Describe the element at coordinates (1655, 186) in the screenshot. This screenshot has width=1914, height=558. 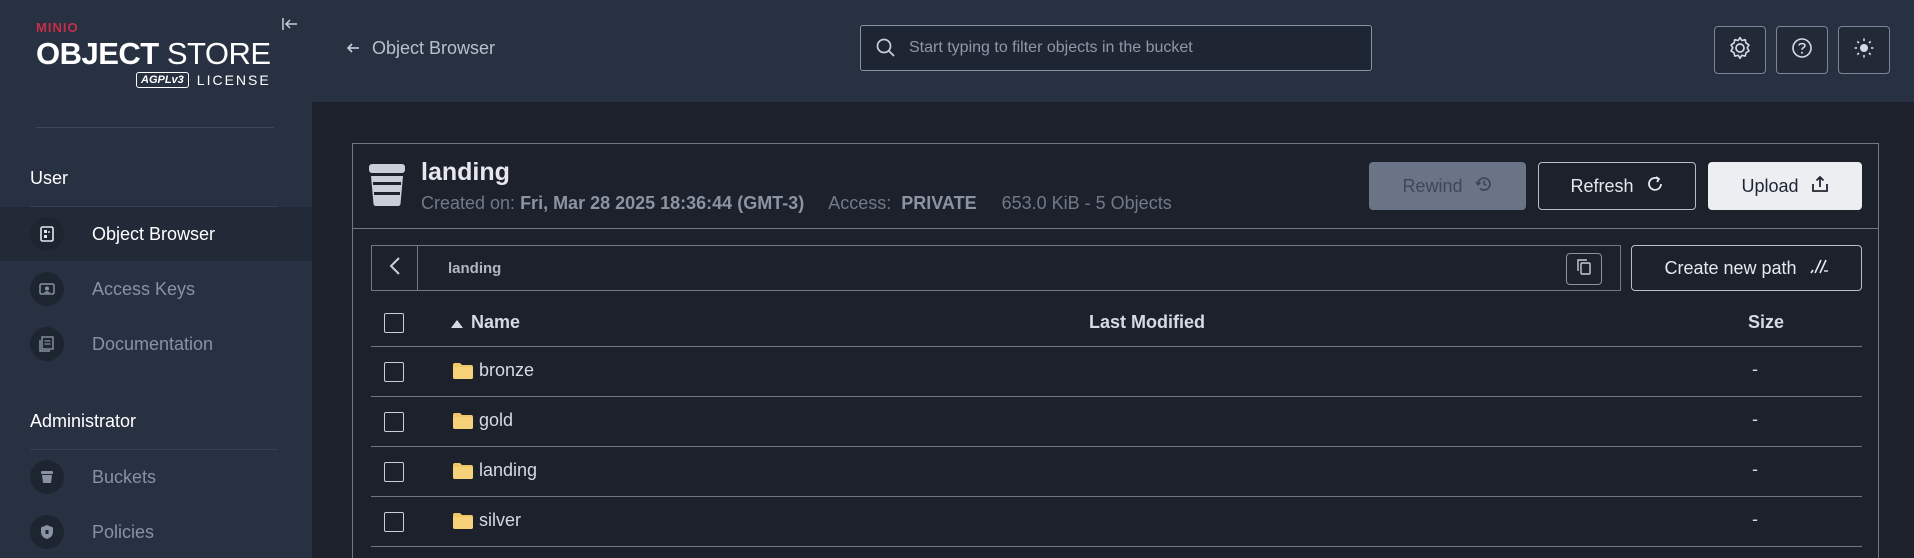
I see `refresh-icon` at that location.